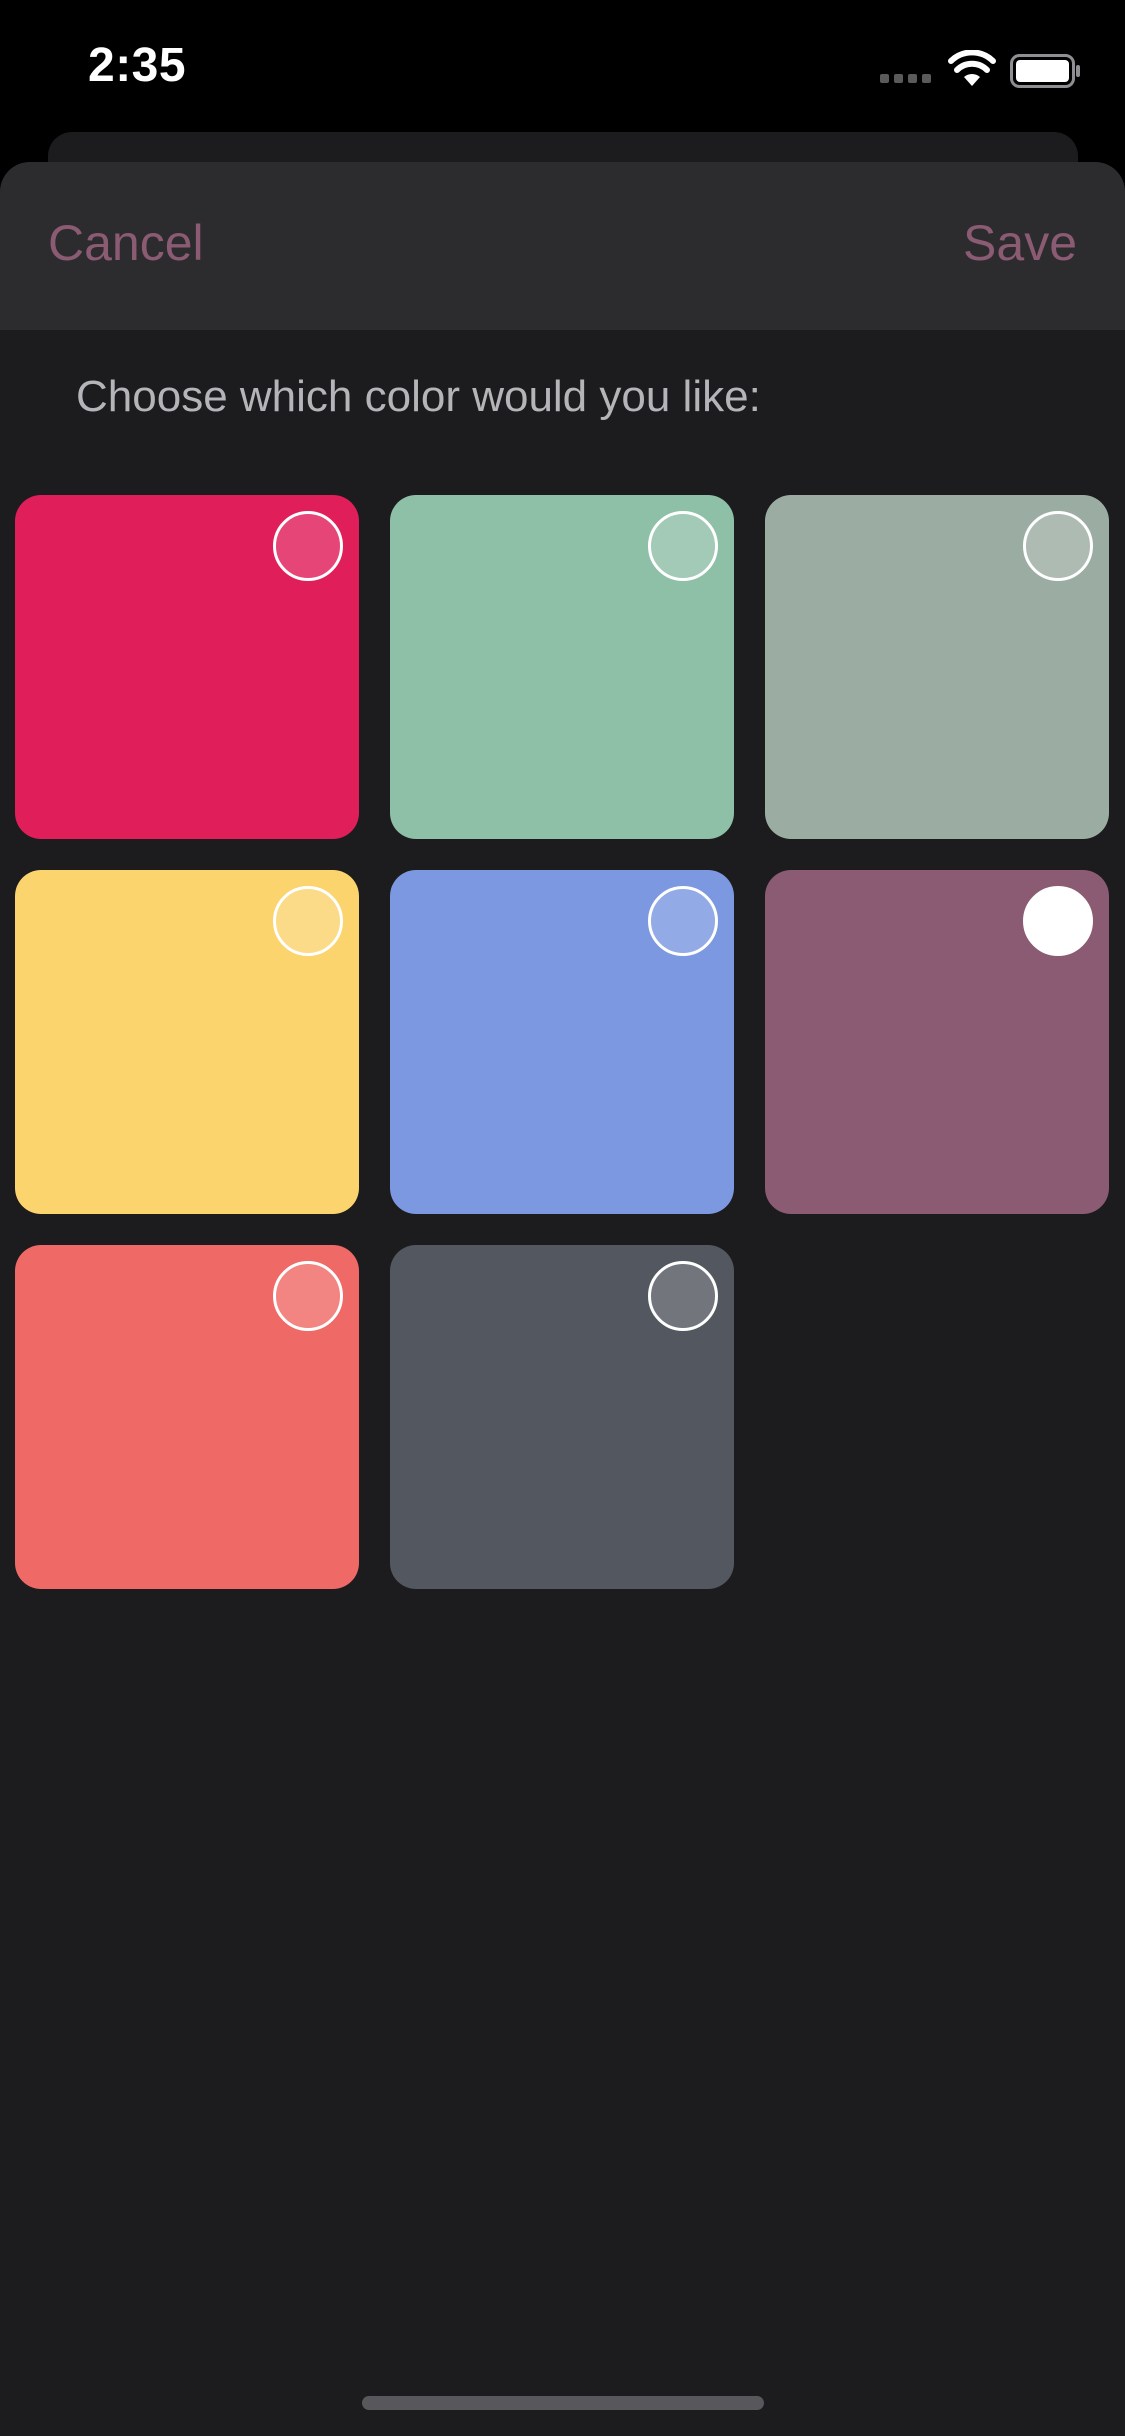 The width and height of the screenshot is (1125, 2436). What do you see at coordinates (187, 667) in the screenshot?
I see `color-swatch-crimson` at bounding box center [187, 667].